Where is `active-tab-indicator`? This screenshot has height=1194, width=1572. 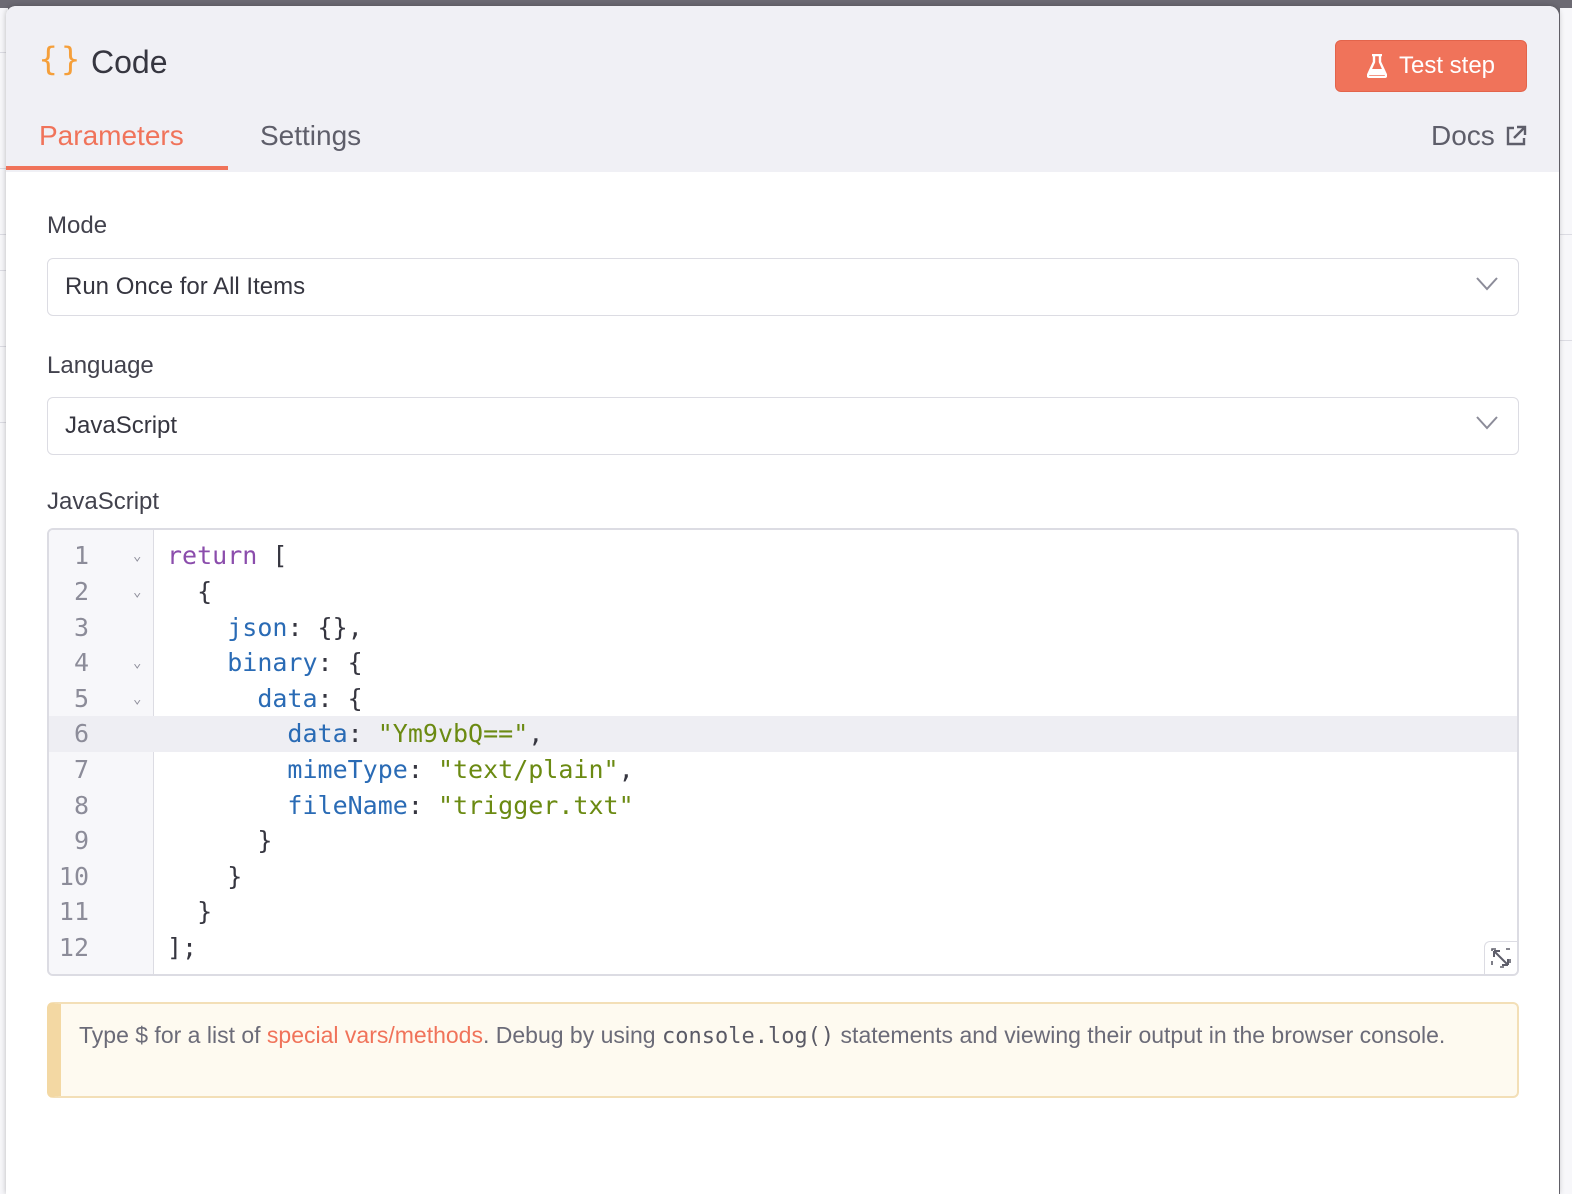 active-tab-indicator is located at coordinates (117, 168).